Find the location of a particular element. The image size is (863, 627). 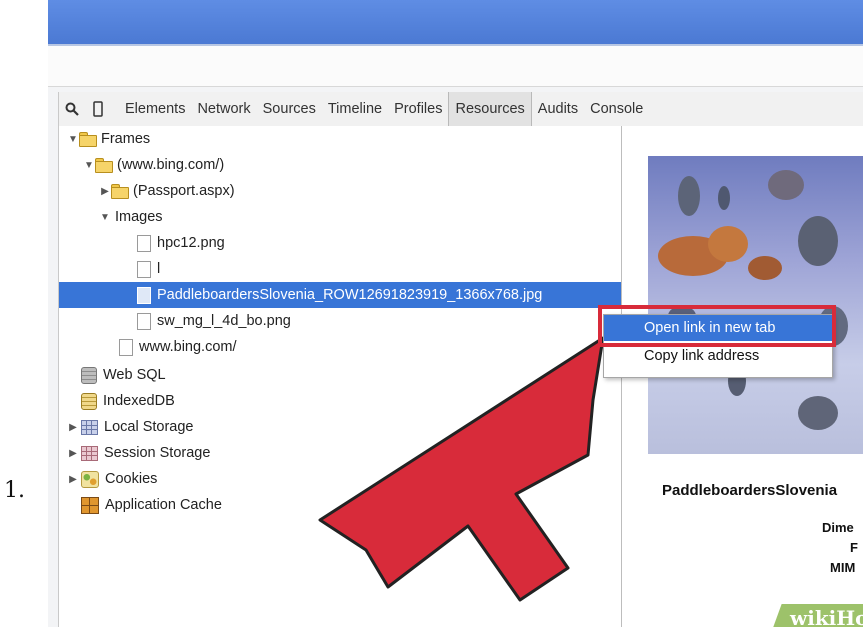

step-number: 1. is located at coordinates (14, 490).